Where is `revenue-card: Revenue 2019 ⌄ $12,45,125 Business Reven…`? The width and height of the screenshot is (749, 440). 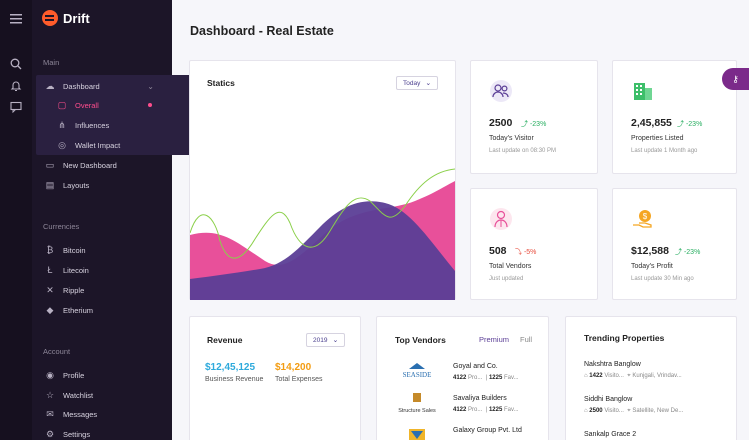 revenue-card: Revenue 2019 ⌄ $12,45,125 Business Reven… is located at coordinates (275, 378).